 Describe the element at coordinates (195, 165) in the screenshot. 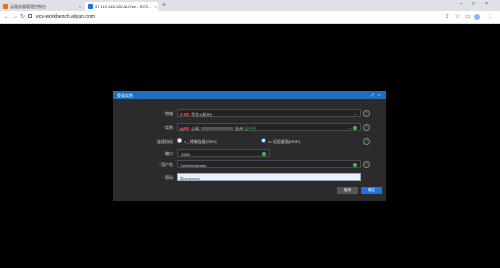

I see `username-value: Administrator` at that location.